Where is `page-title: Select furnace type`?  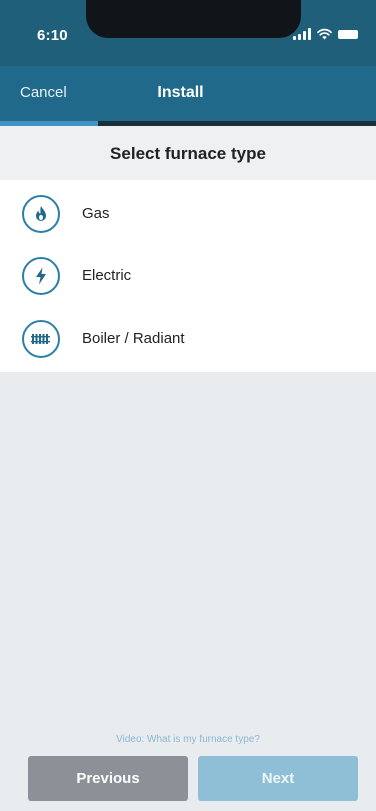 page-title: Select furnace type is located at coordinates (188, 153).